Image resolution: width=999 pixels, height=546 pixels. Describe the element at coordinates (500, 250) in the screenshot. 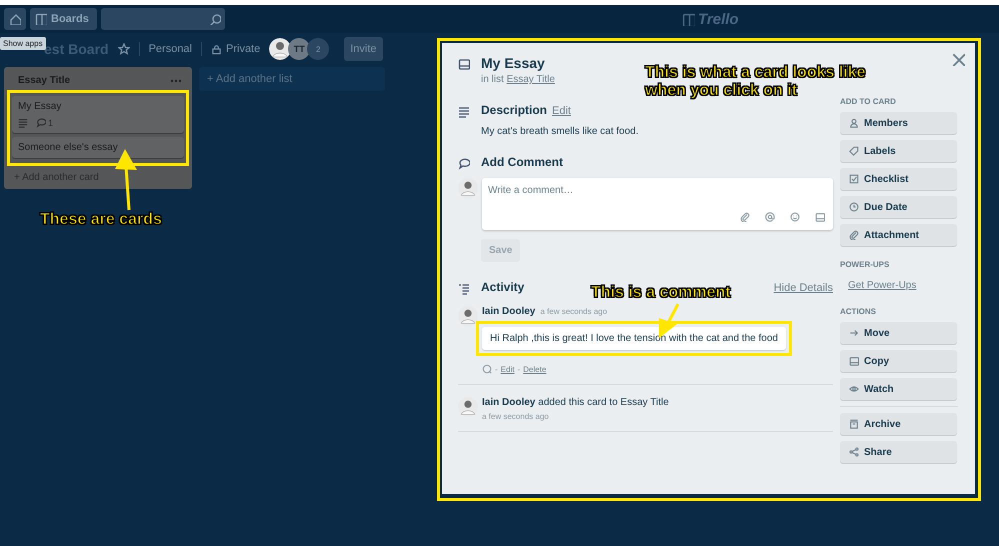

I see `save-button: Save` at that location.